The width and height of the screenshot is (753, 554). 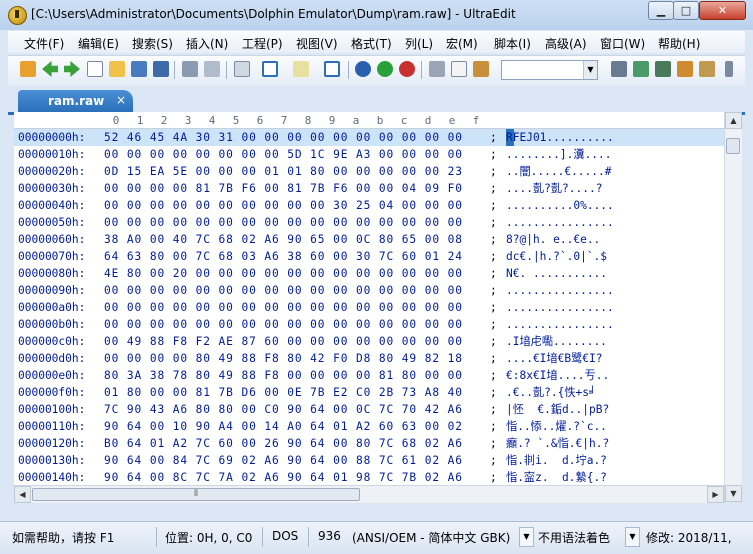 What do you see at coordinates (51, 477) in the screenshot?
I see `hex-row-address: 00000140h:` at bounding box center [51, 477].